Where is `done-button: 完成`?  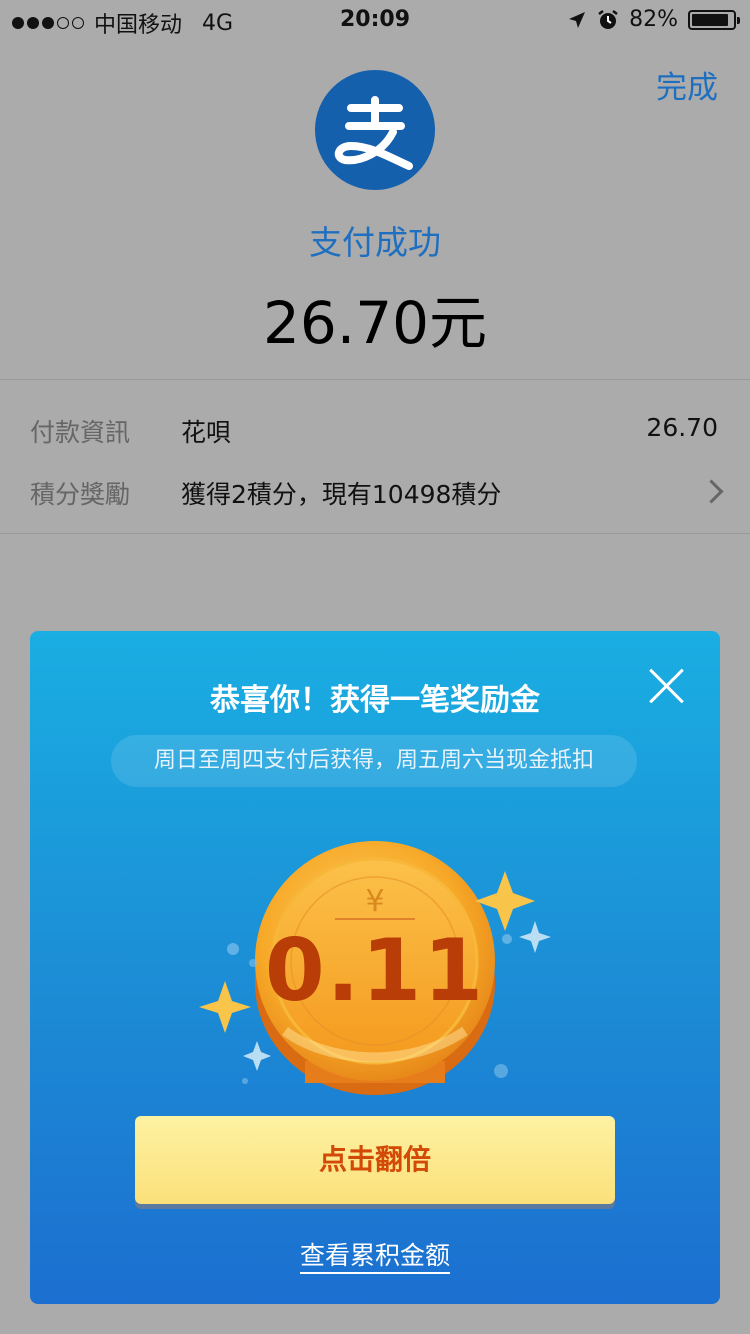
done-button: 完成 is located at coordinates (687, 84).